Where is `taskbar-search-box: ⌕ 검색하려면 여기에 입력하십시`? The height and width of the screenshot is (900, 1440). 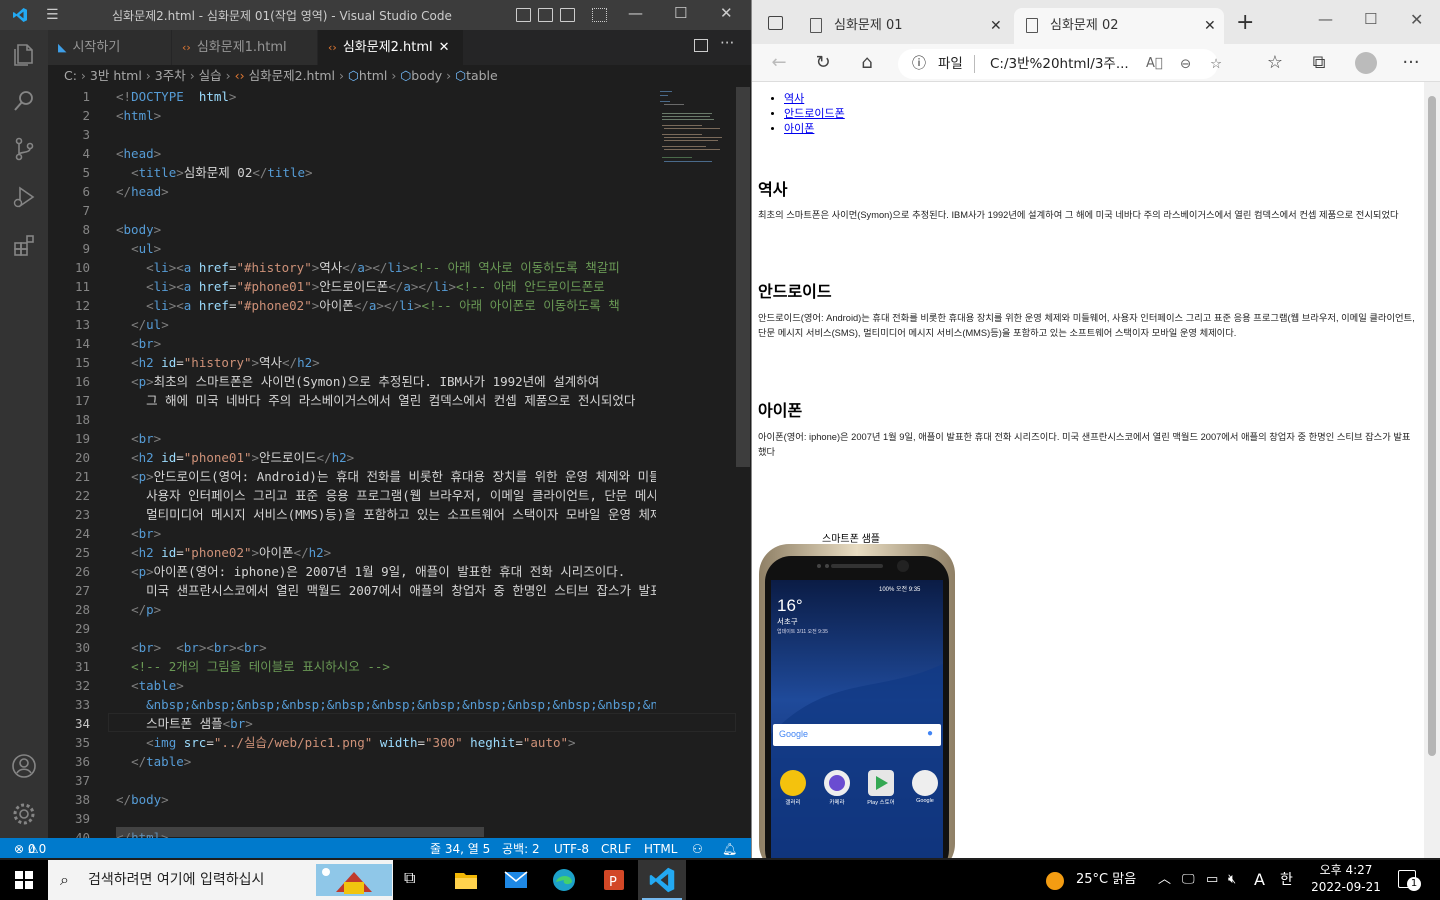
taskbar-search-box: ⌕ 검색하려면 여기에 입력하십시 is located at coordinates (220, 880).